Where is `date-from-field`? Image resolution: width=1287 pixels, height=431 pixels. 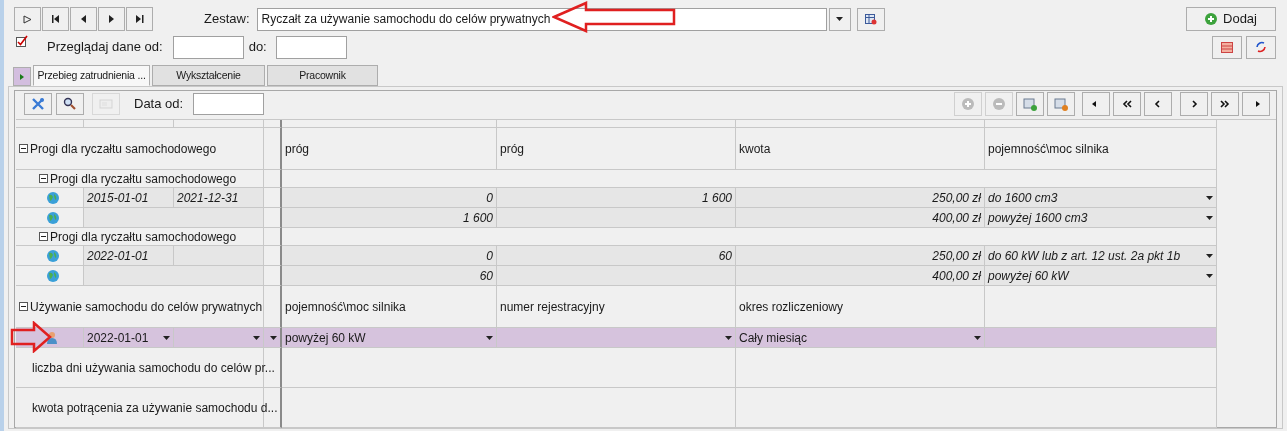 date-from-field is located at coordinates (208, 47).